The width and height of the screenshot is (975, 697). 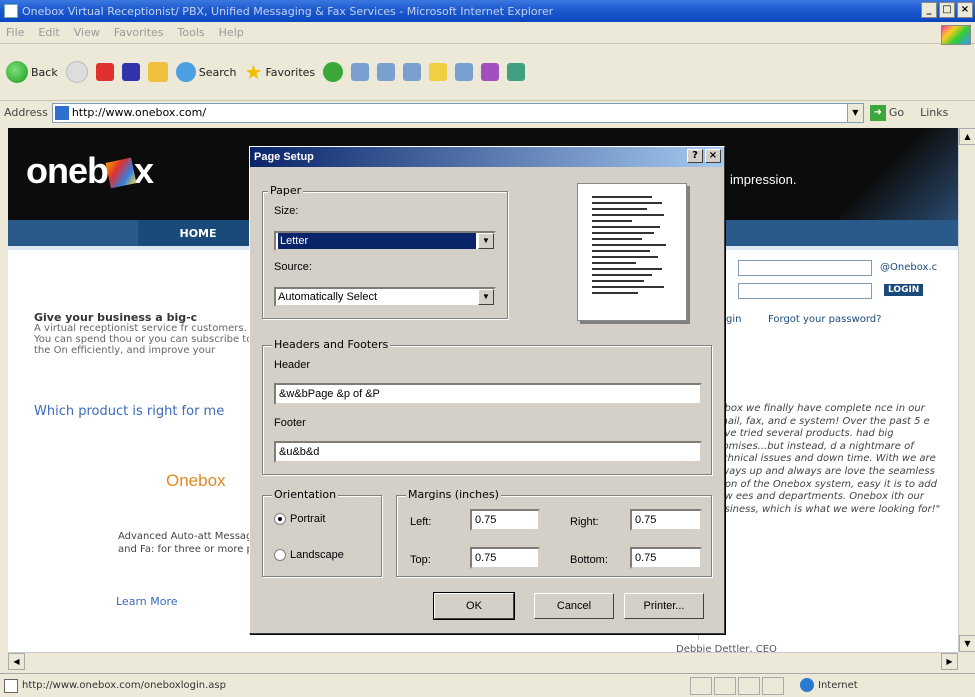 I want to click on status-page-icon, so click(x=11, y=685).